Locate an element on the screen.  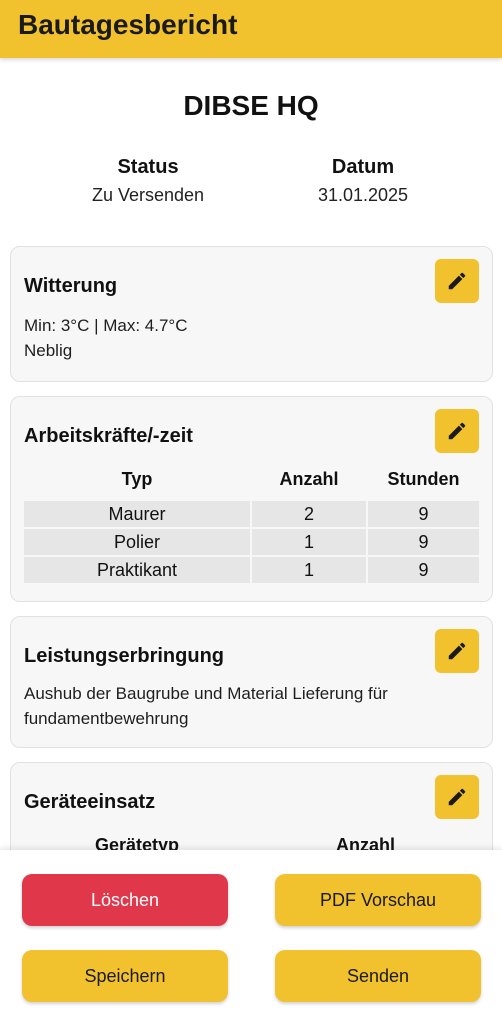
table-row: Maurer 2 9 is located at coordinates (251, 514).